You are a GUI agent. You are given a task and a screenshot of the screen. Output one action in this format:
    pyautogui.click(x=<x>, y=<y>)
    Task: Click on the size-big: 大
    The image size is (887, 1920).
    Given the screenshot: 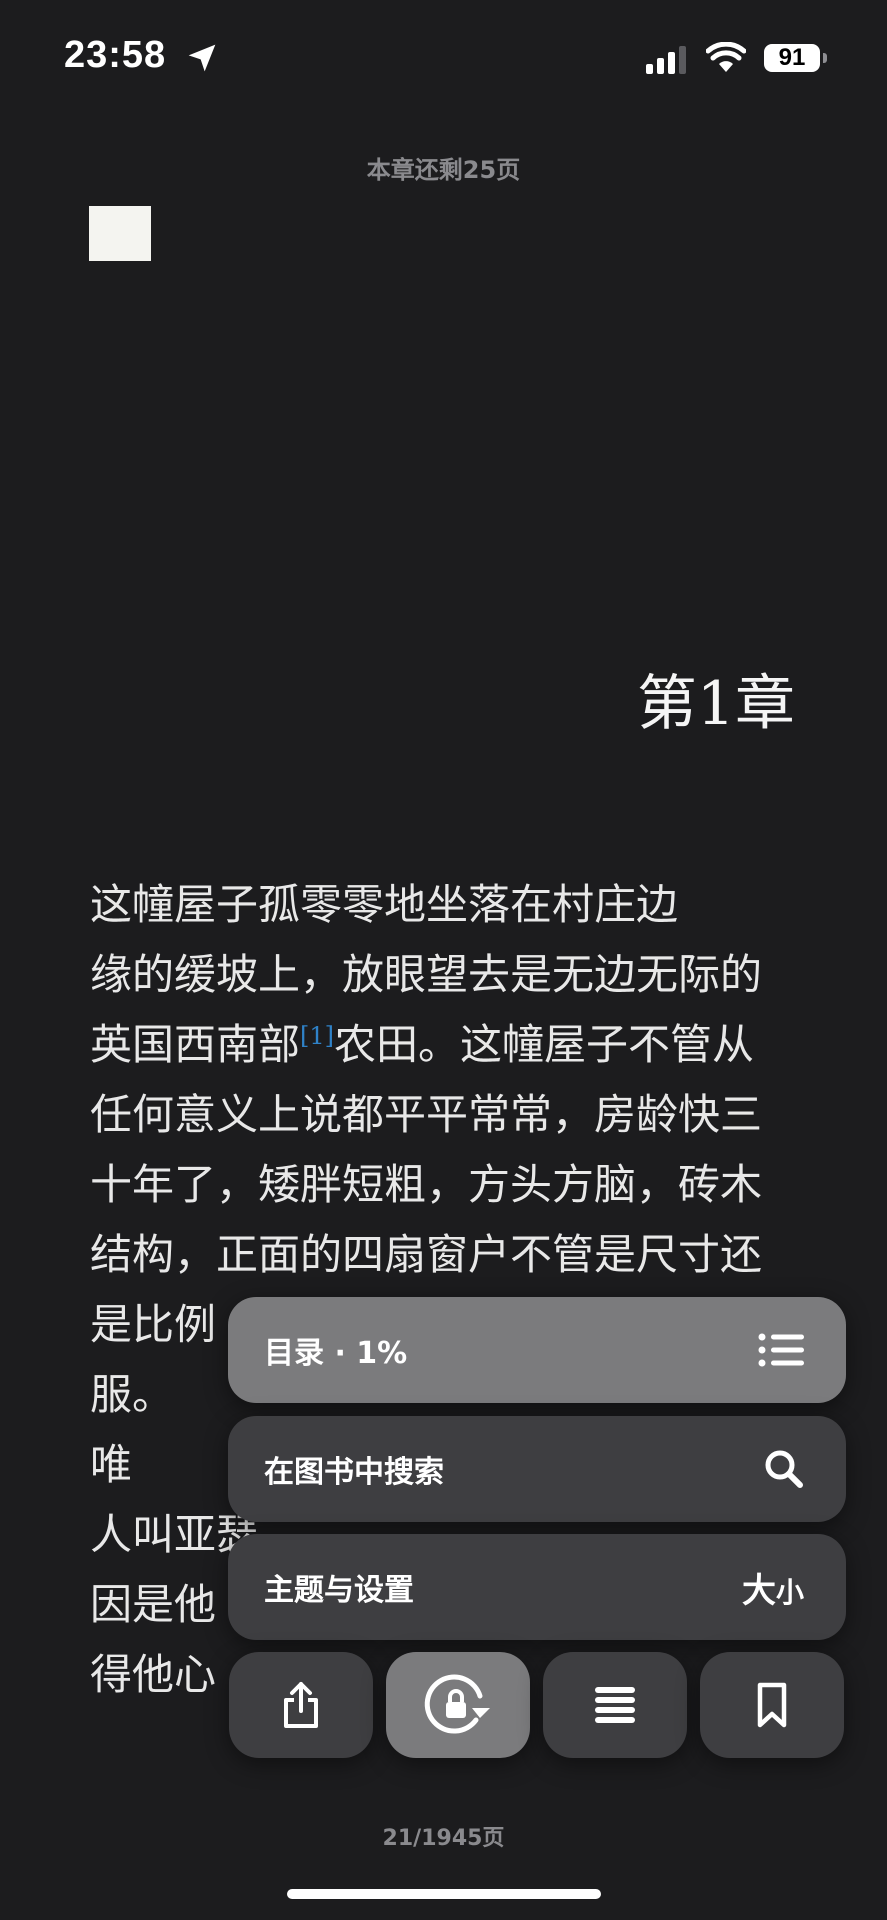 What is the action you would take?
    pyautogui.click(x=758, y=1590)
    